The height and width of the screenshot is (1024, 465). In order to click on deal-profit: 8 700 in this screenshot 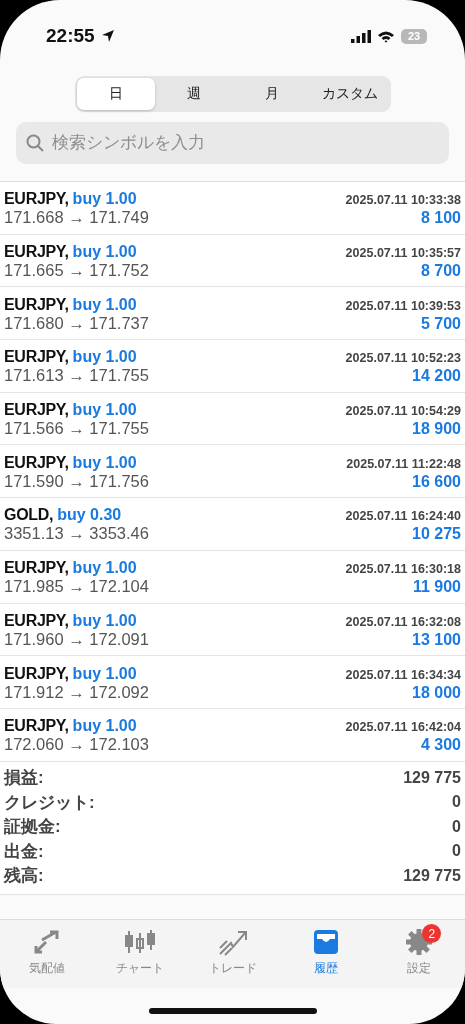, I will do `click(440, 271)`.